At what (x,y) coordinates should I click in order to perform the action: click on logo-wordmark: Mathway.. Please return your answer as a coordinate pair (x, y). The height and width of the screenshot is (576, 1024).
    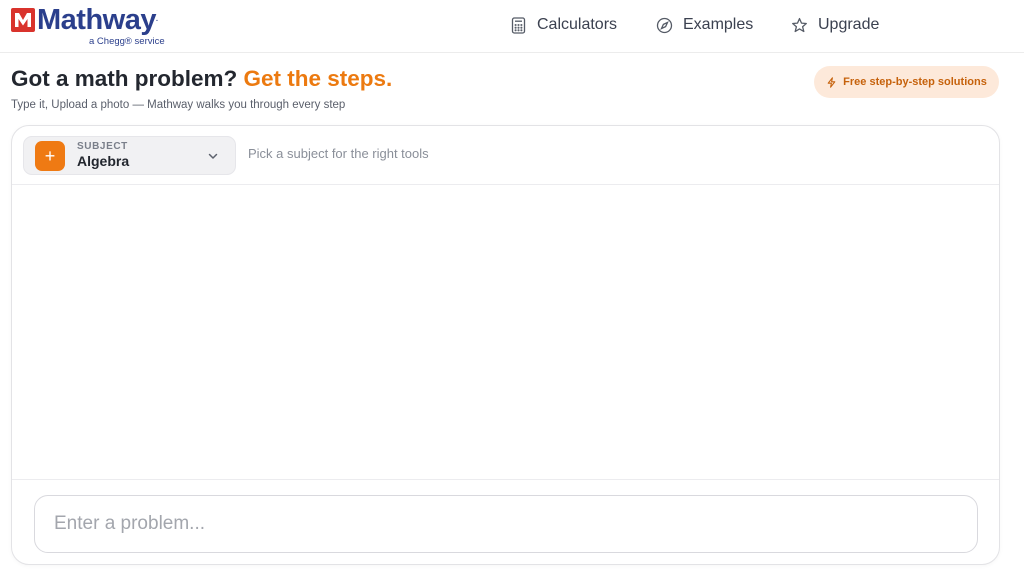
    Looking at the image, I should click on (97, 20).